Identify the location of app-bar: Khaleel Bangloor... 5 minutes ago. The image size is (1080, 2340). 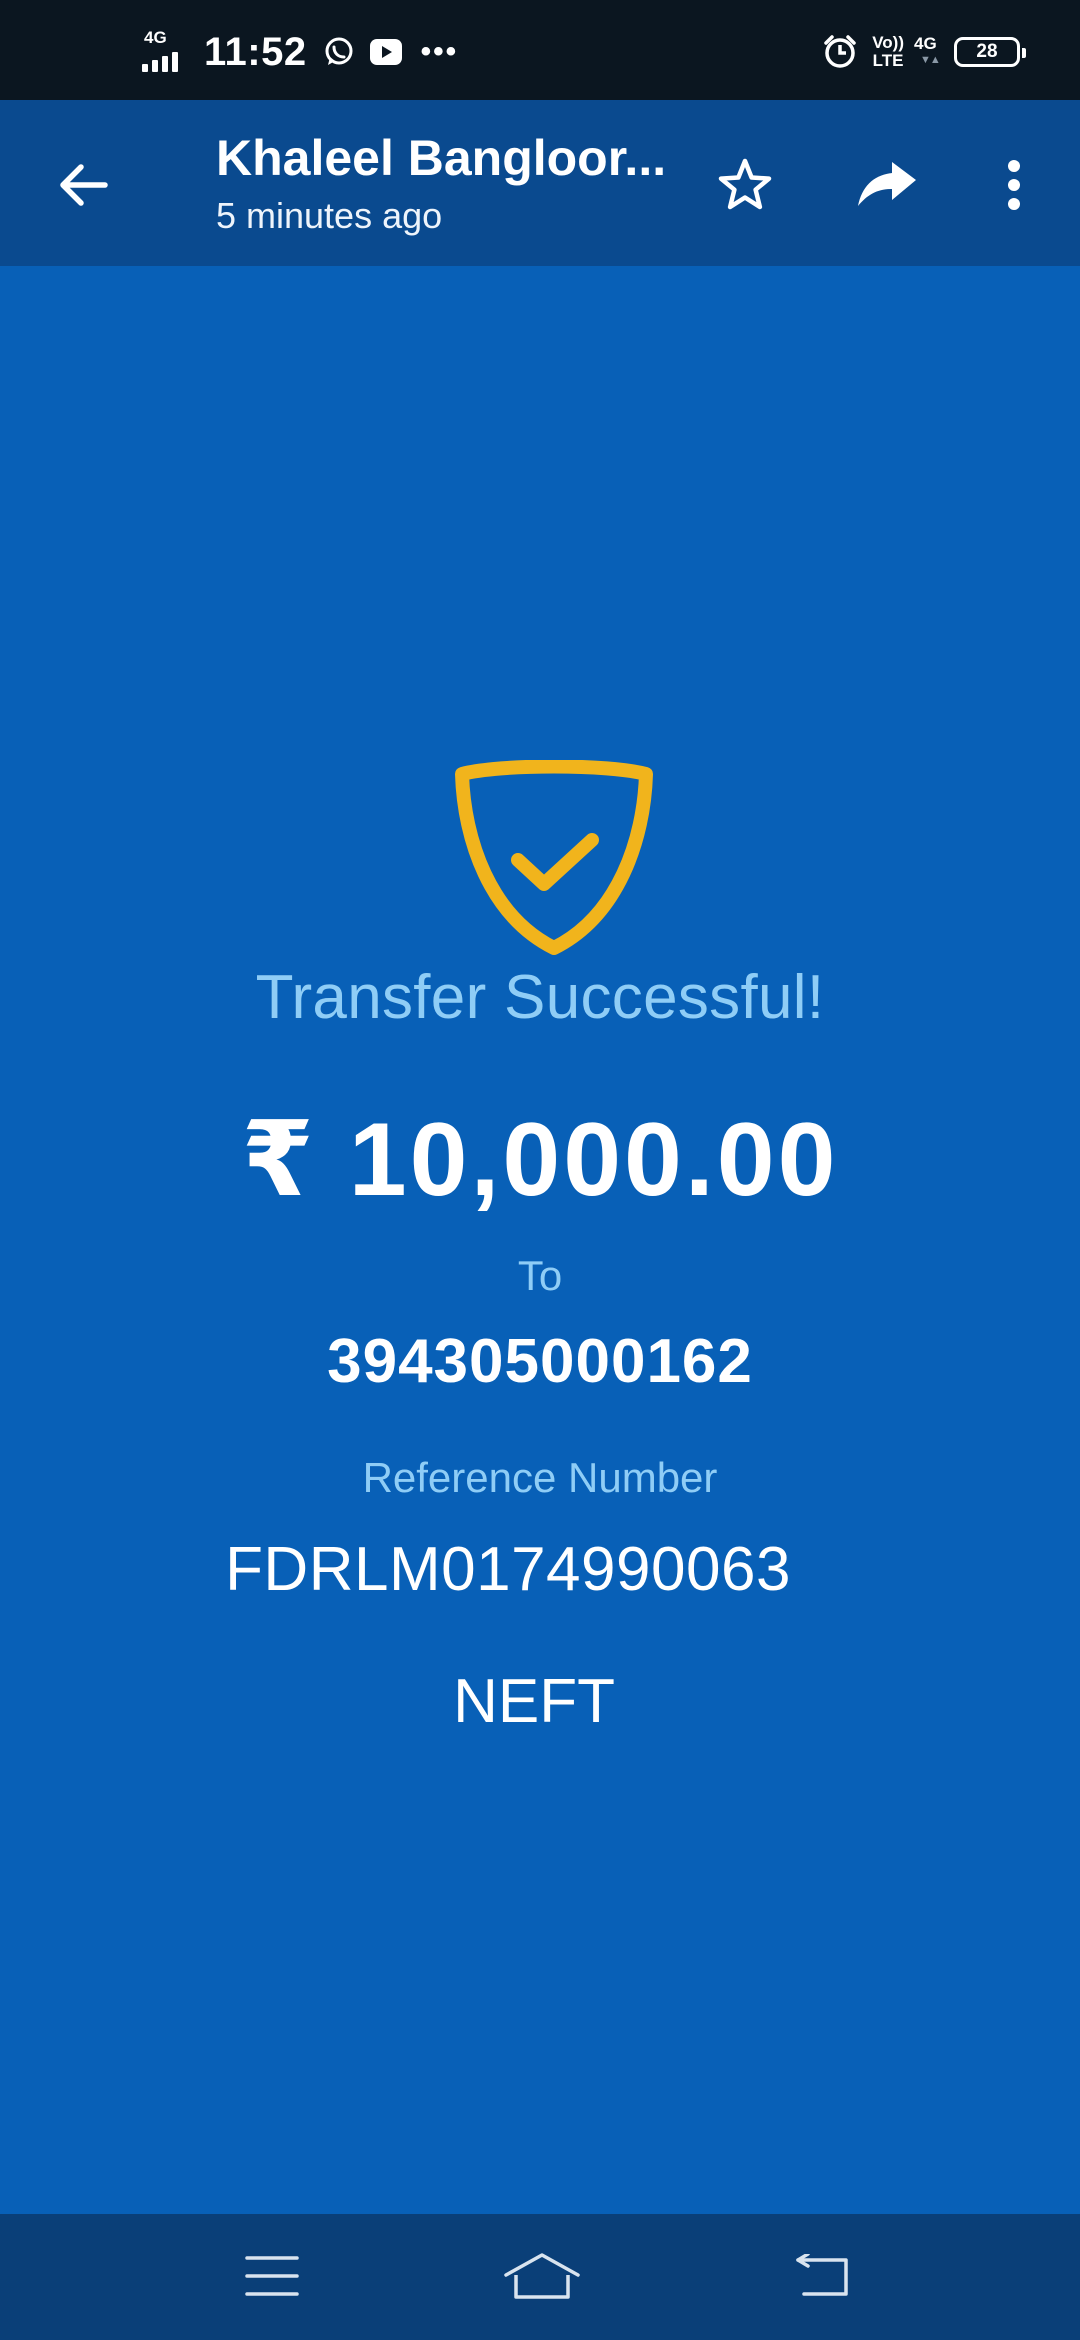
(540, 183).